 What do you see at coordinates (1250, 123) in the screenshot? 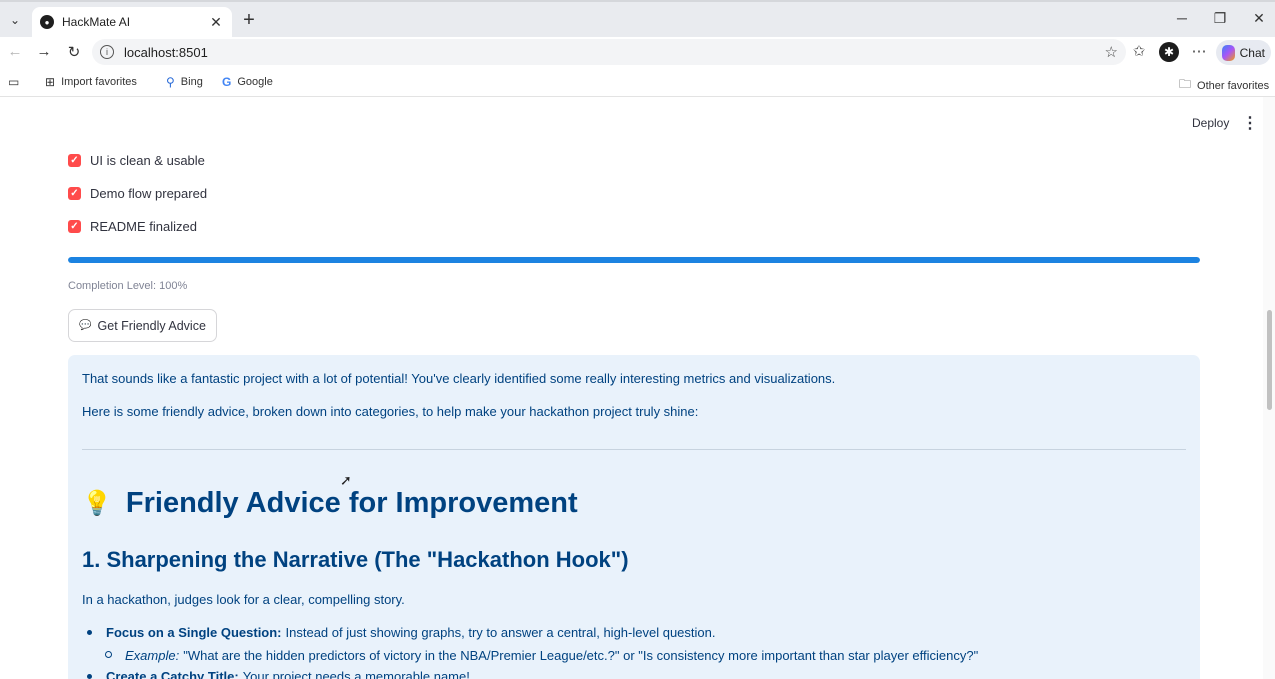
I see `main-menu-icon: ⋮` at bounding box center [1250, 123].